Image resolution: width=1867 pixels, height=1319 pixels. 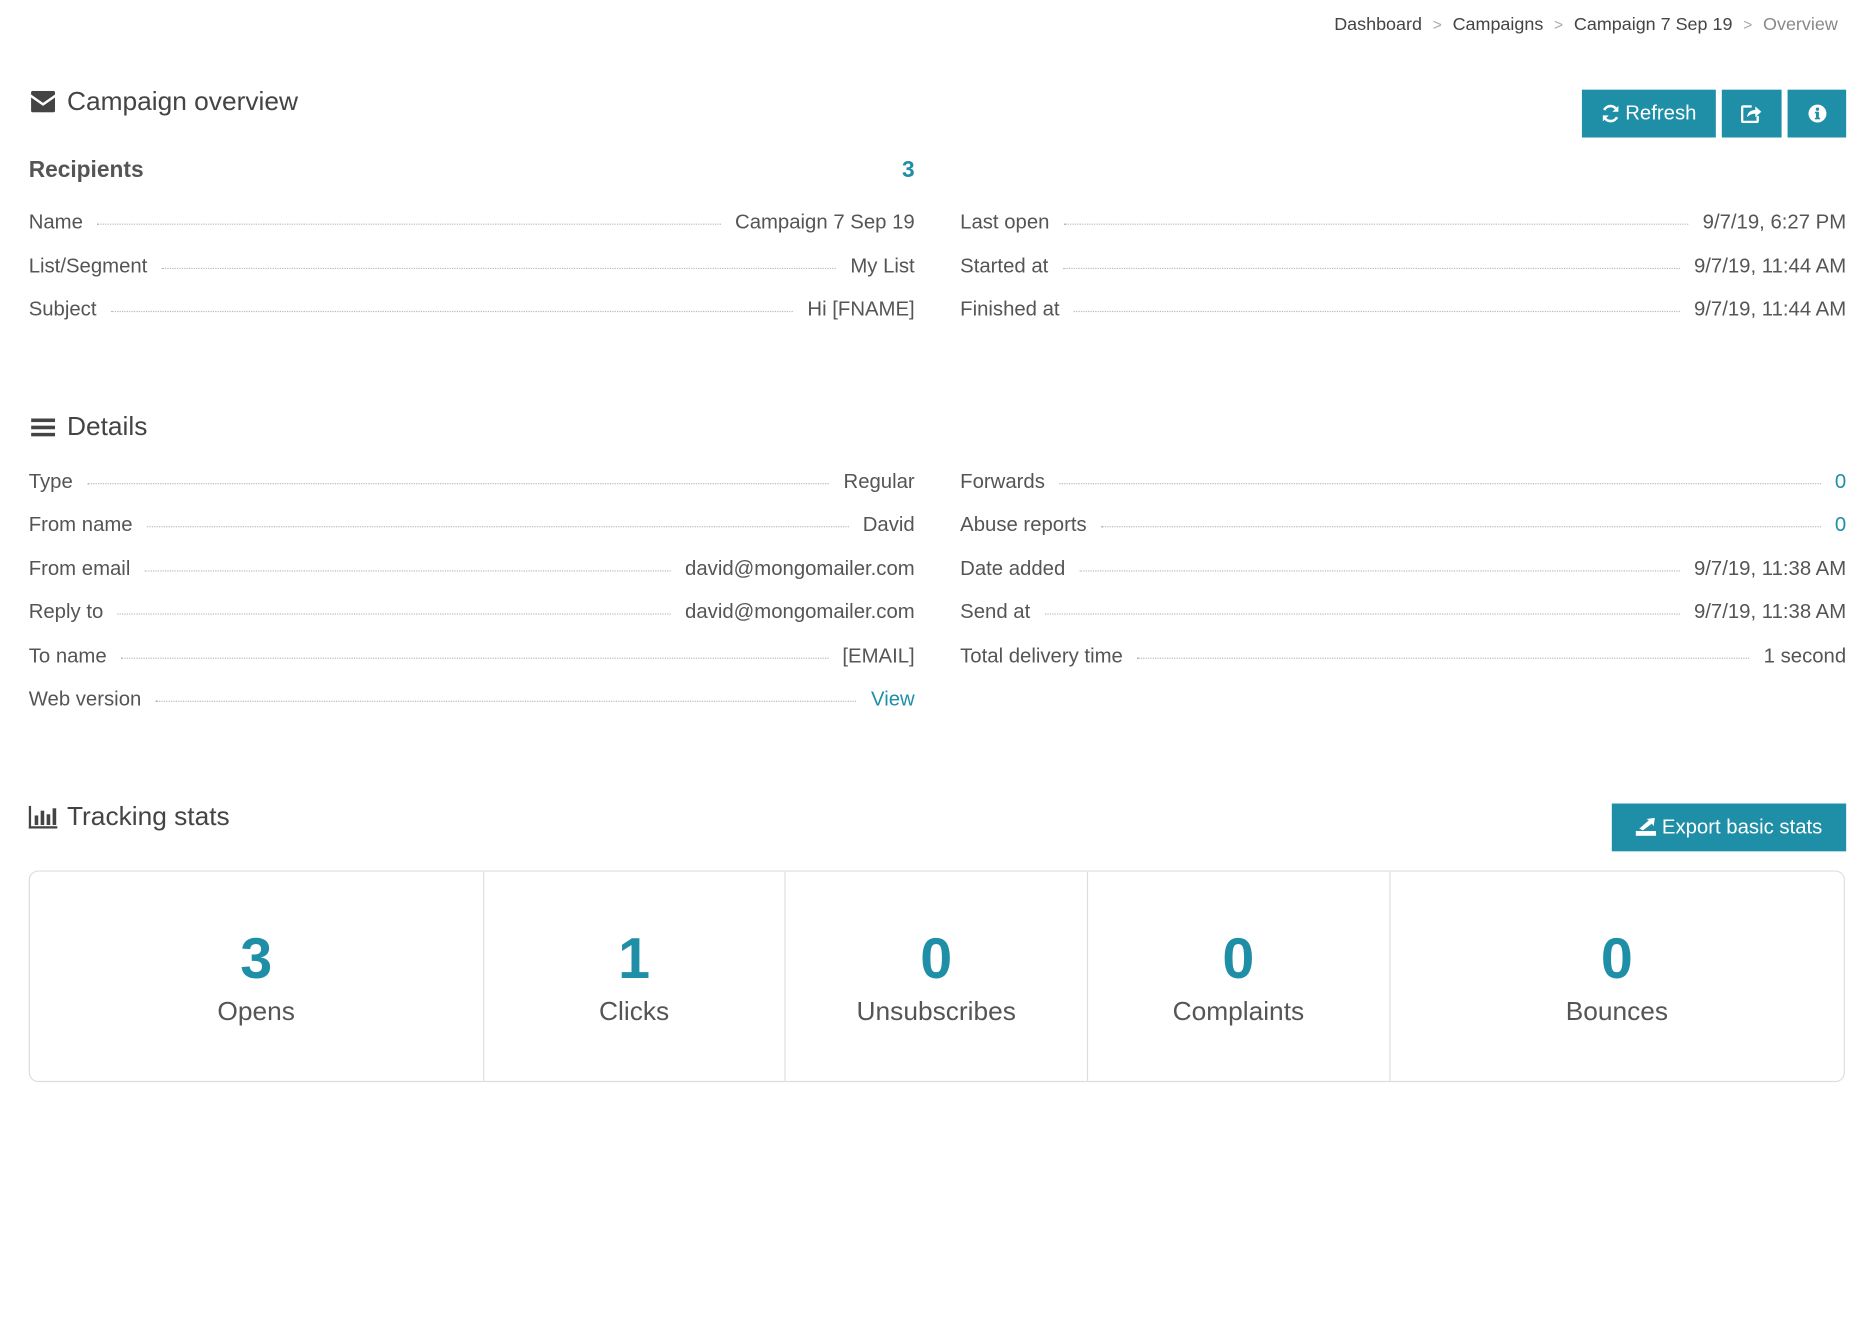 I want to click on stat-clicks: 1 Clicks, so click(x=635, y=976).